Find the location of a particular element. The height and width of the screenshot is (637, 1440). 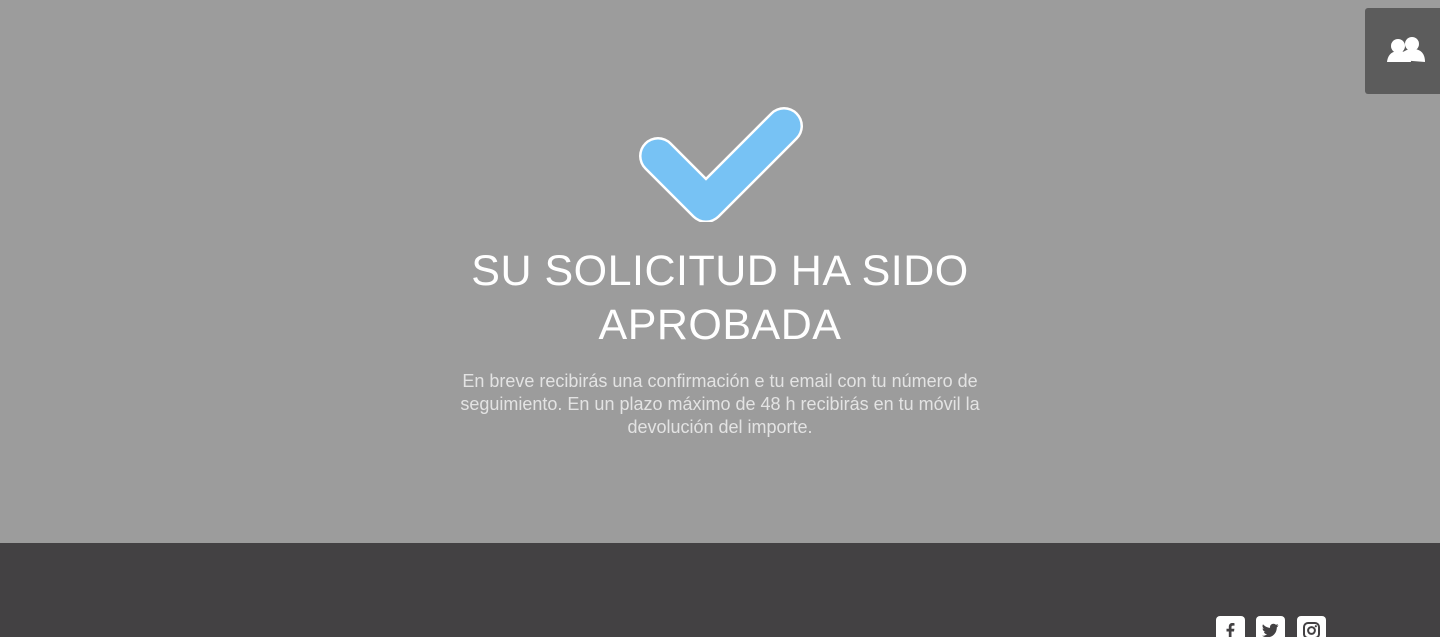

users-button is located at coordinates (1402, 51).